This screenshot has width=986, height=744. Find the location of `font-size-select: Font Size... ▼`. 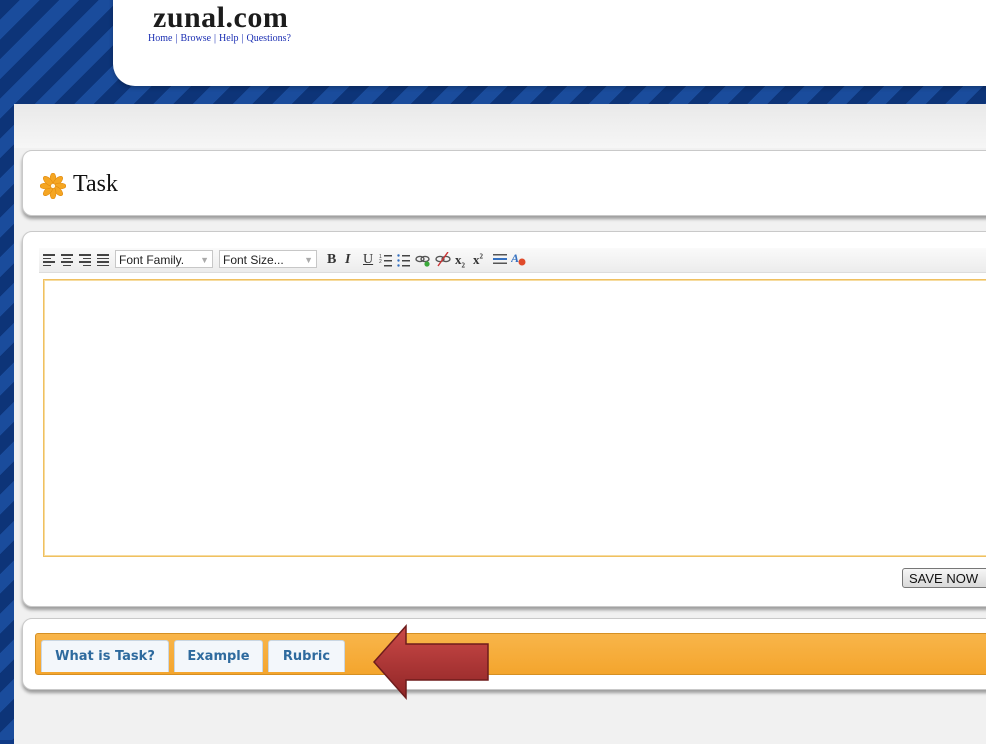

font-size-select: Font Size... ▼ is located at coordinates (268, 259).